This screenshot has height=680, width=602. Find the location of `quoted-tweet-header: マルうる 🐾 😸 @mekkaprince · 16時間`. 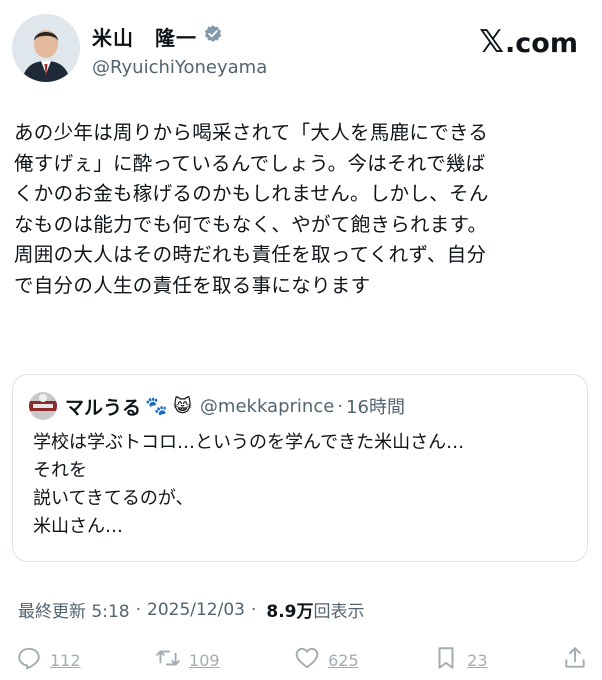

quoted-tweet-header: マルうる 🐾 😸 @mekkaprince · 16時間 is located at coordinates (217, 406).